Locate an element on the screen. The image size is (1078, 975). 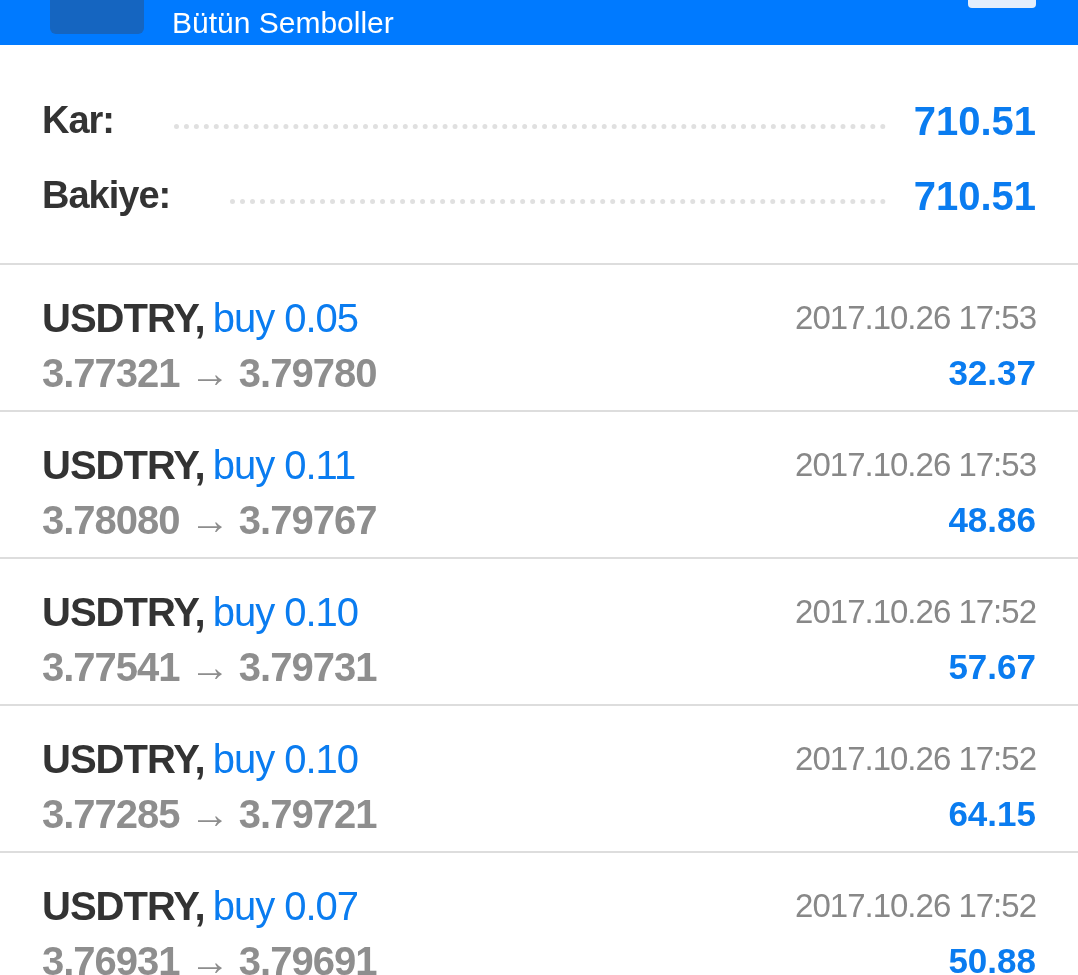
profit-value: 48.86 is located at coordinates (992, 519).